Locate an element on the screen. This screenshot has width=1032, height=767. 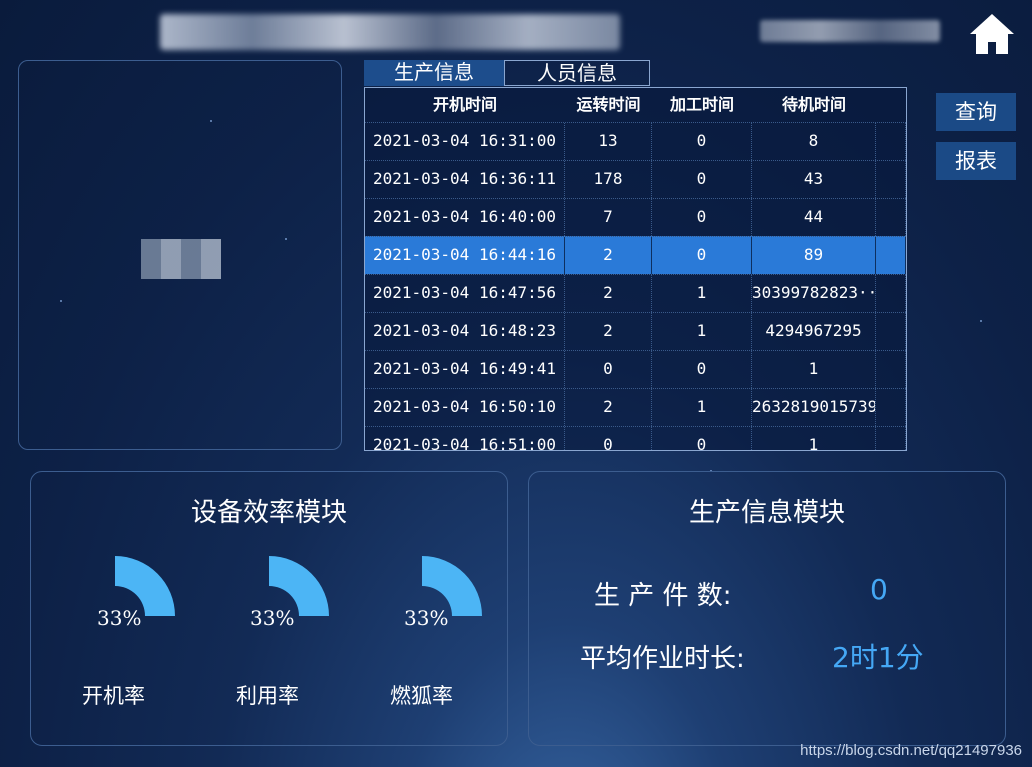
cell-idle-time: 2632819015739 is located at coordinates (814, 407).